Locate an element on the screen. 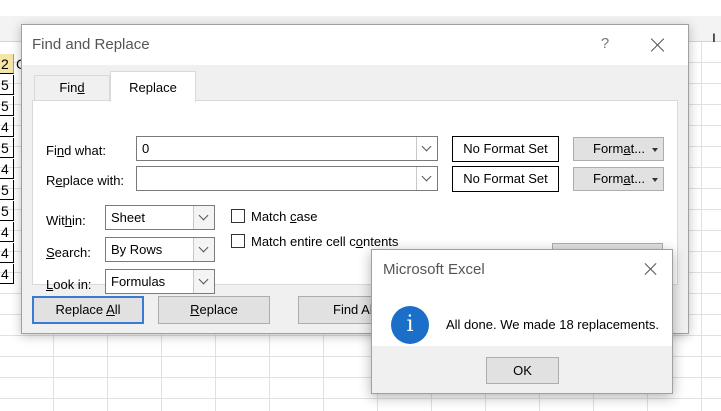  find-format-preview: No Format Set is located at coordinates (505, 149).